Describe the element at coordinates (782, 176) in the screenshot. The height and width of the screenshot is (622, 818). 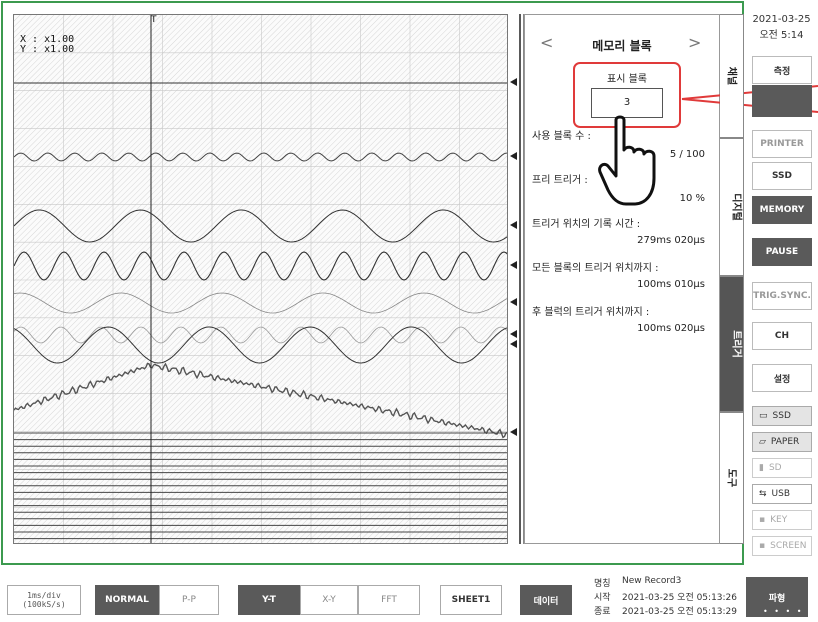
I see `ssd-mode-button: SSD` at that location.